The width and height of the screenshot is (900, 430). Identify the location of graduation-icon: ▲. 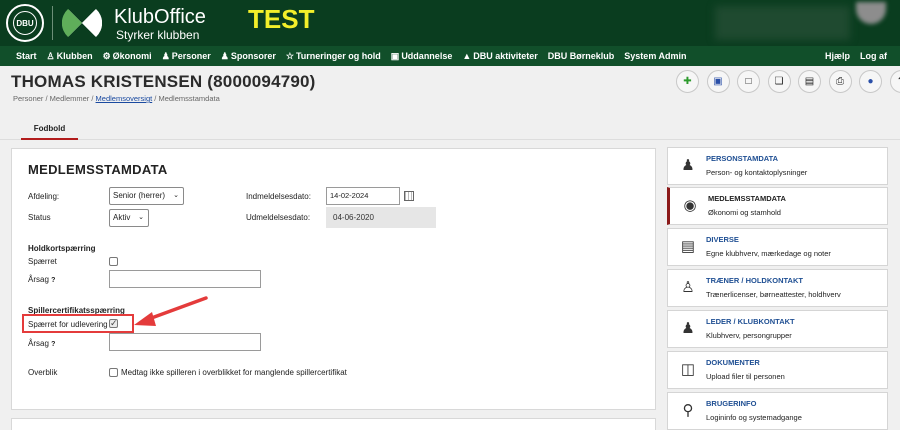
(467, 56).